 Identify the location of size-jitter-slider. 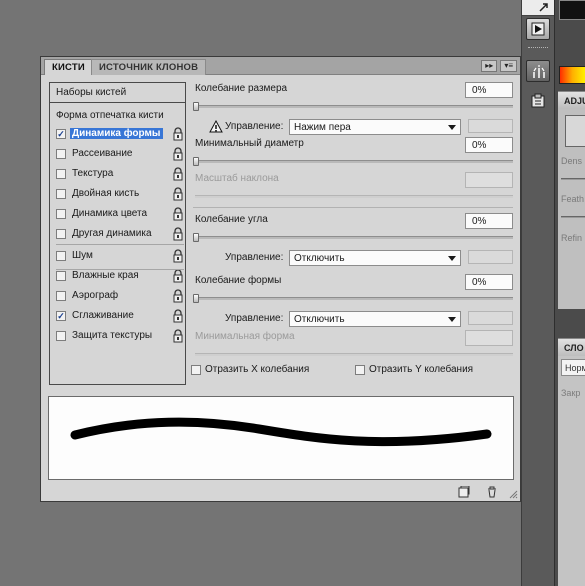
(354, 106).